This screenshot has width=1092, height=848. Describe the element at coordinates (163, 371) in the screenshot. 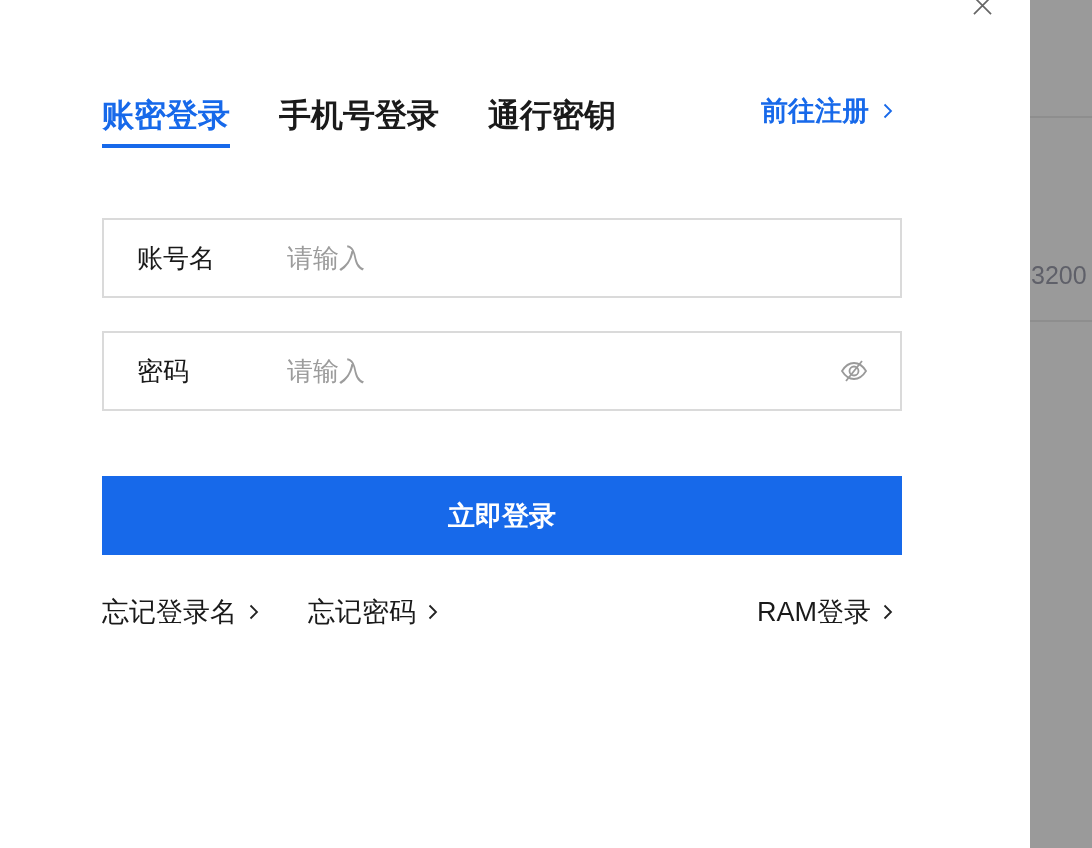

I see `field-label: 密码` at that location.